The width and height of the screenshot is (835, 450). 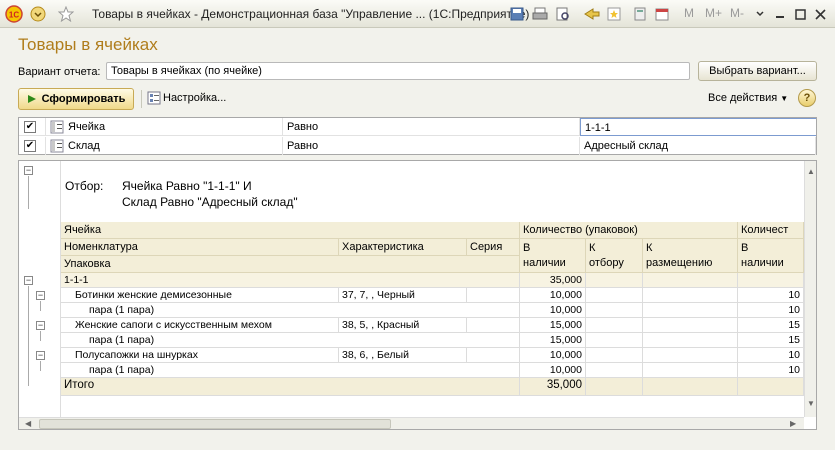 What do you see at coordinates (411, 423) in the screenshot?
I see `horizontal-scrollbar: ◀ ▶` at bounding box center [411, 423].